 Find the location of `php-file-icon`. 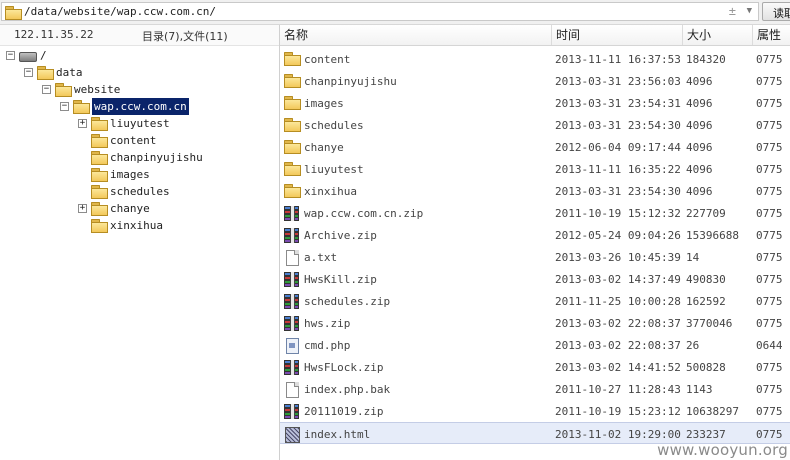

php-file-icon is located at coordinates (292, 346).